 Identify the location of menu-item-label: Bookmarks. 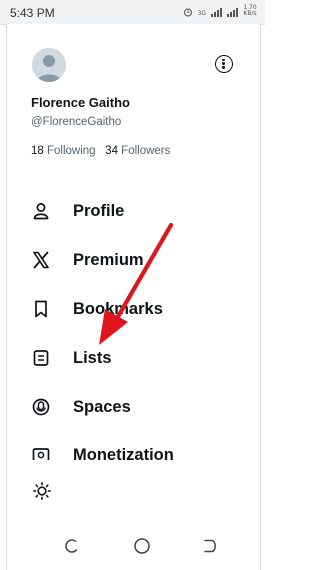
(118, 308).